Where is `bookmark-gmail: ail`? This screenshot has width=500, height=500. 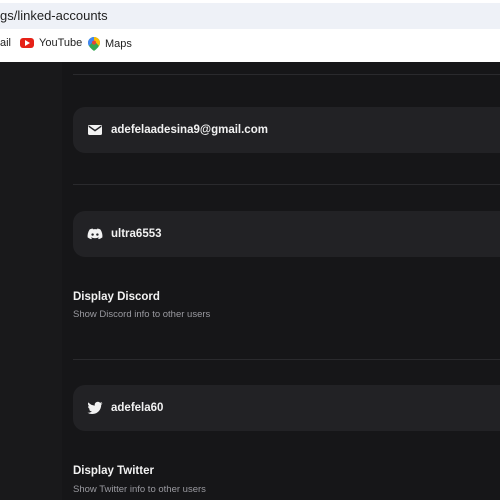 bookmark-gmail: ail is located at coordinates (5, 43).